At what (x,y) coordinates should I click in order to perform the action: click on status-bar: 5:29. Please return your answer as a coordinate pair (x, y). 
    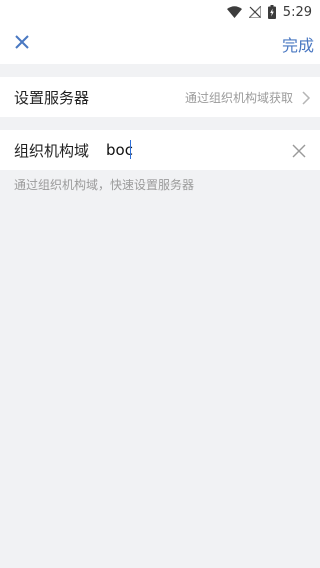
    Looking at the image, I should click on (160, 12).